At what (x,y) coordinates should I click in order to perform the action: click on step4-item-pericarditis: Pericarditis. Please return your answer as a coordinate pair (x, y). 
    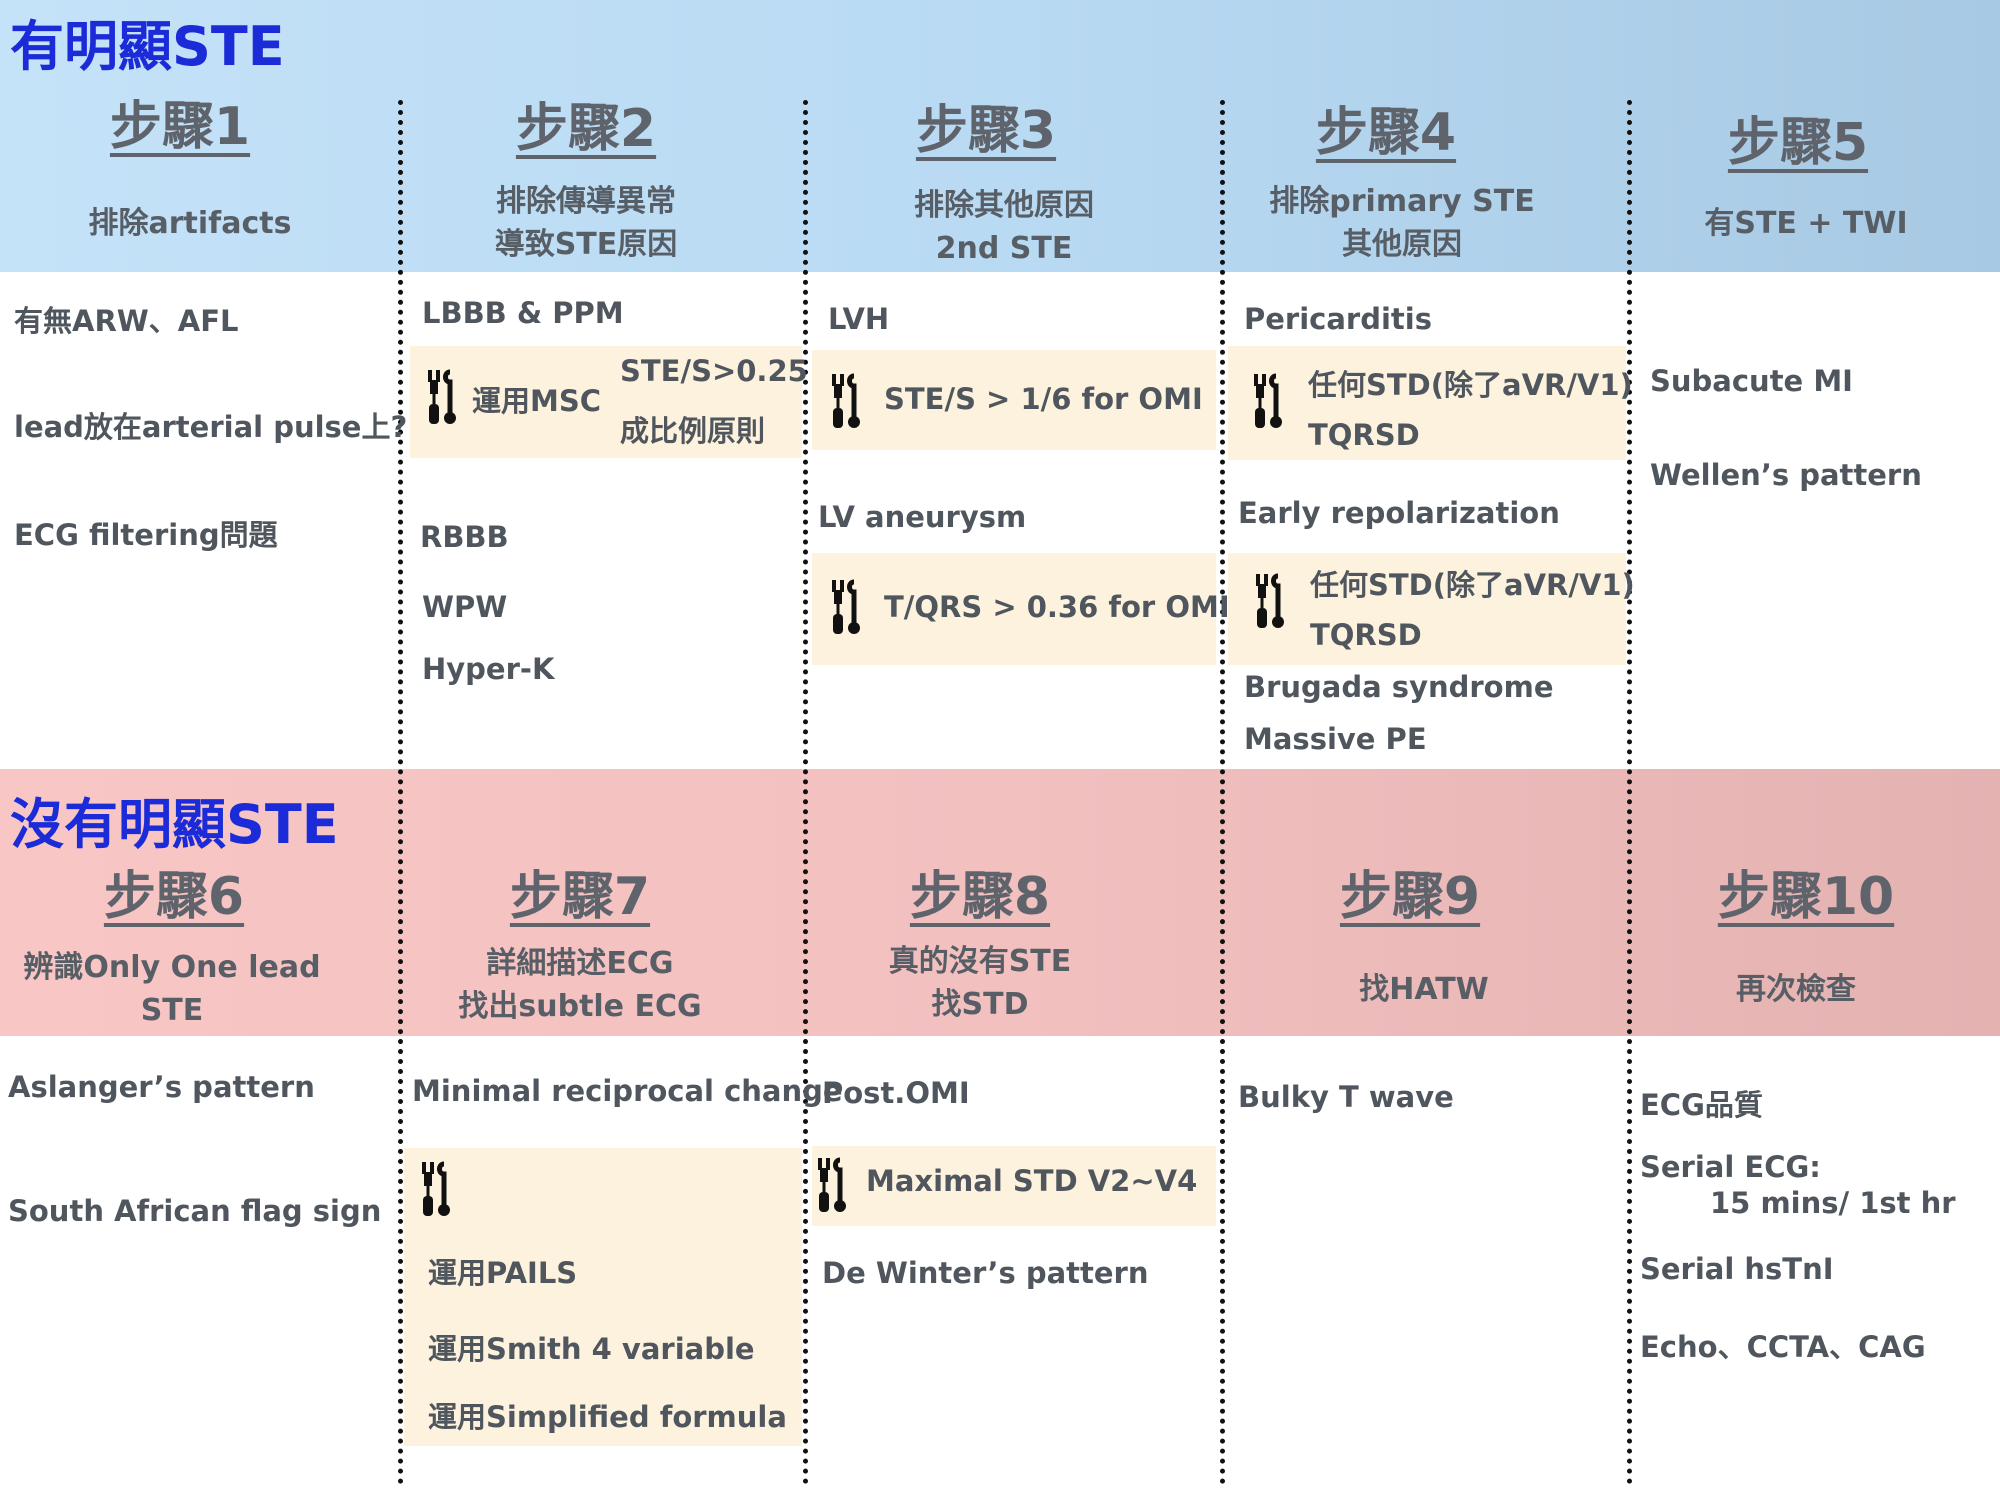
    Looking at the image, I should click on (1338, 319).